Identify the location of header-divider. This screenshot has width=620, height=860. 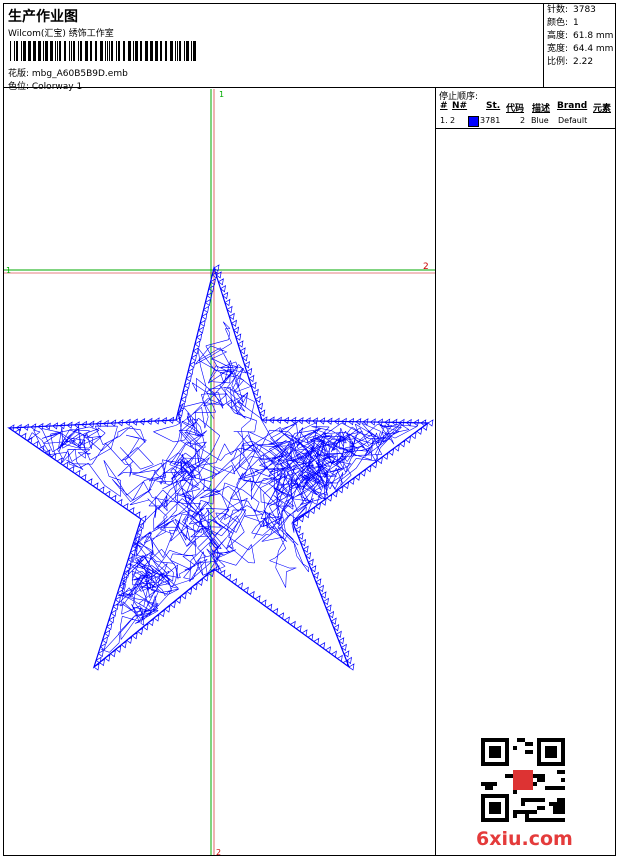
(309, 87).